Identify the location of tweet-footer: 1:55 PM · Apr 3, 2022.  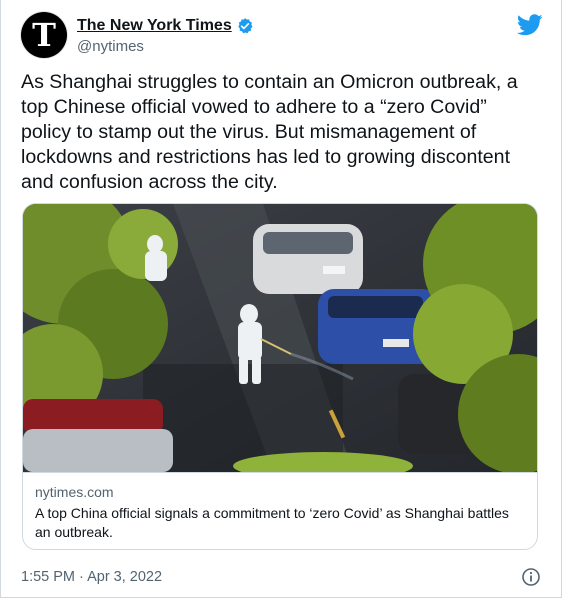
(281, 577).